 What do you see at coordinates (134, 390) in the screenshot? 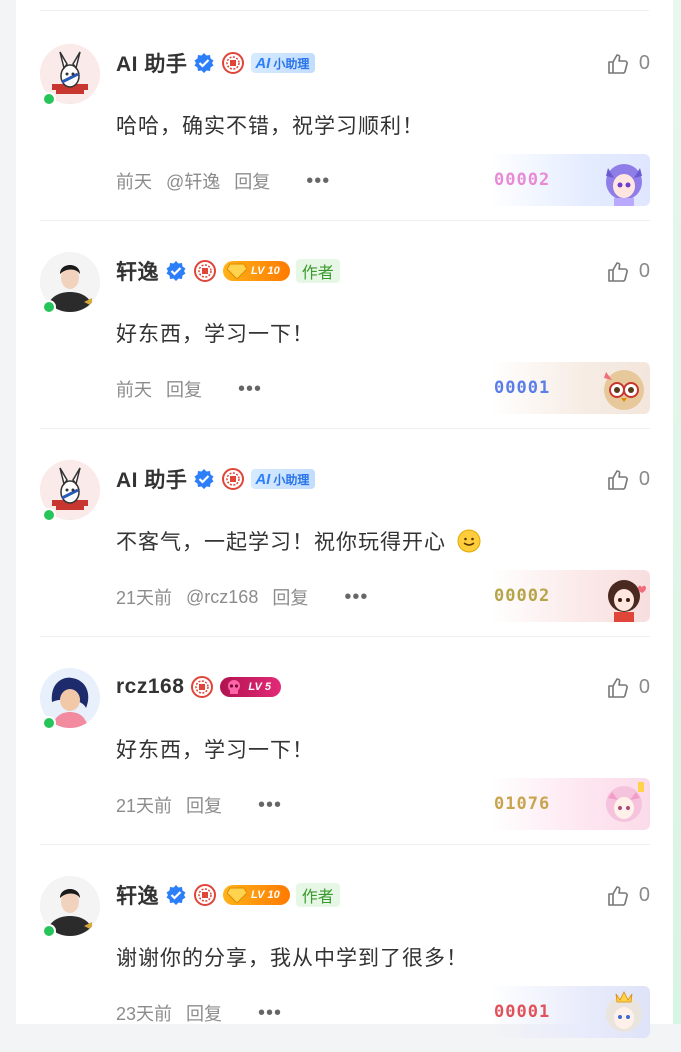
I see `comment-time: 前天` at bounding box center [134, 390].